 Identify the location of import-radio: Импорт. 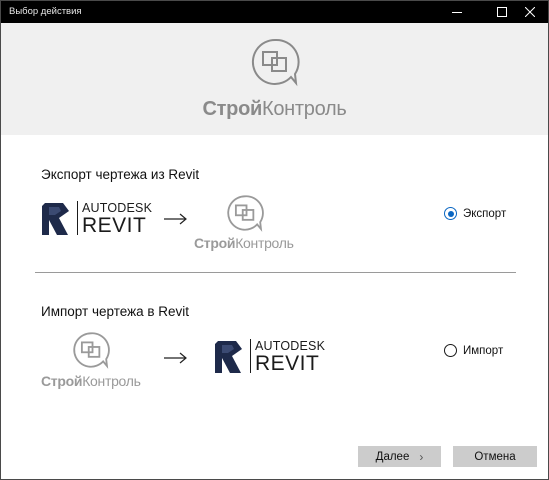
(473, 350).